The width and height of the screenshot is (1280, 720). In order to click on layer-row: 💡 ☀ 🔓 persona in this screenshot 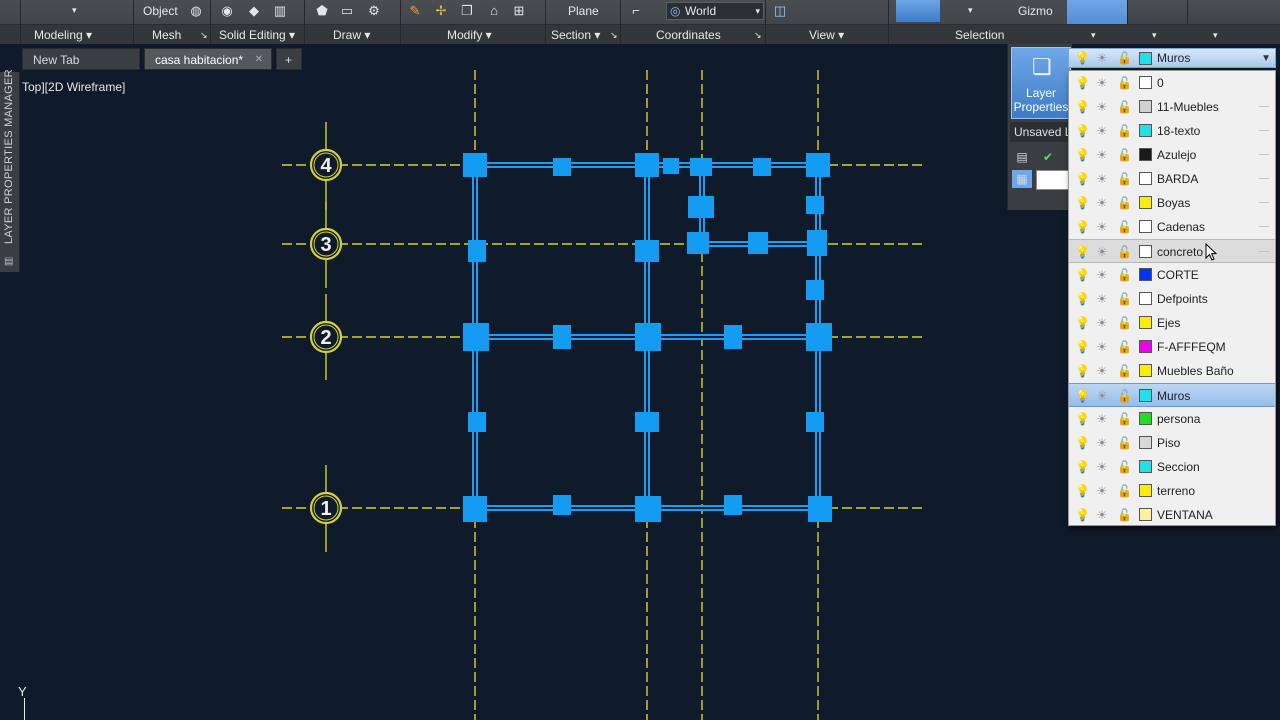, I will do `click(1172, 419)`.